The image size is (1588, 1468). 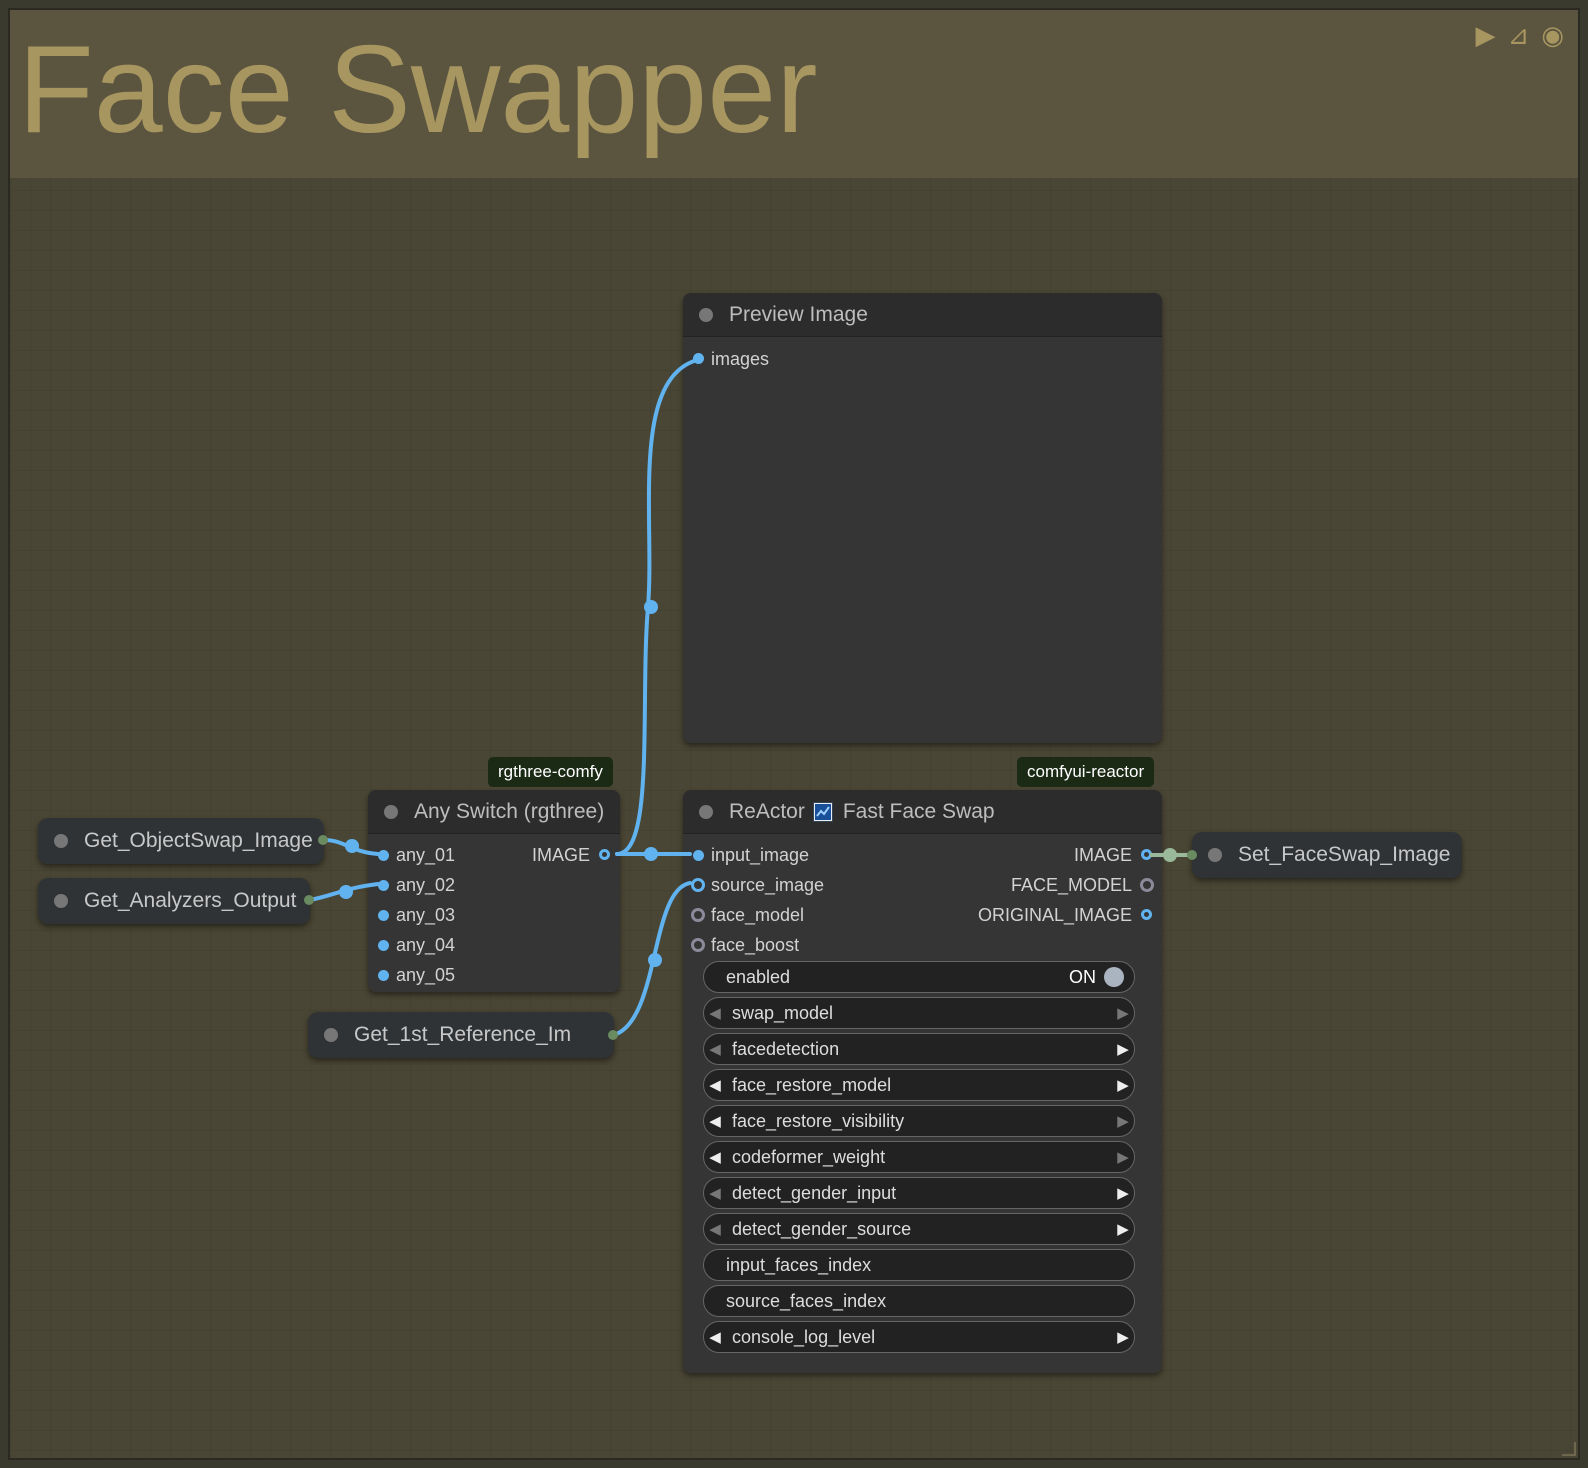 I want to click on node-title-bar: Any Switch (rgthree), so click(x=494, y=812).